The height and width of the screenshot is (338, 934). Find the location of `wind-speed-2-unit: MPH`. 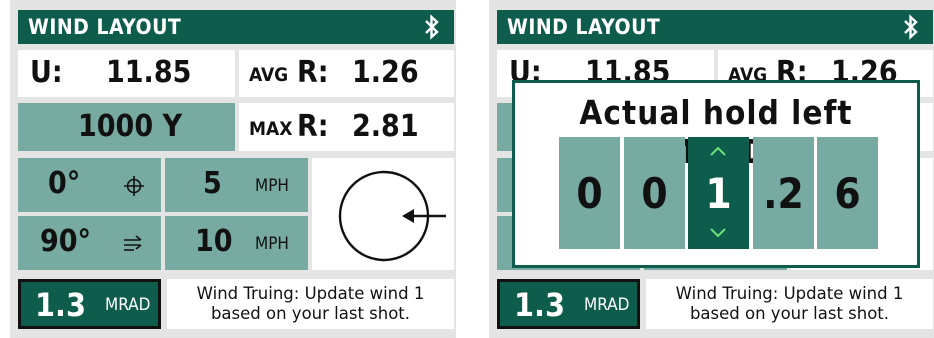

wind-speed-2-unit: MPH is located at coordinates (272, 244).